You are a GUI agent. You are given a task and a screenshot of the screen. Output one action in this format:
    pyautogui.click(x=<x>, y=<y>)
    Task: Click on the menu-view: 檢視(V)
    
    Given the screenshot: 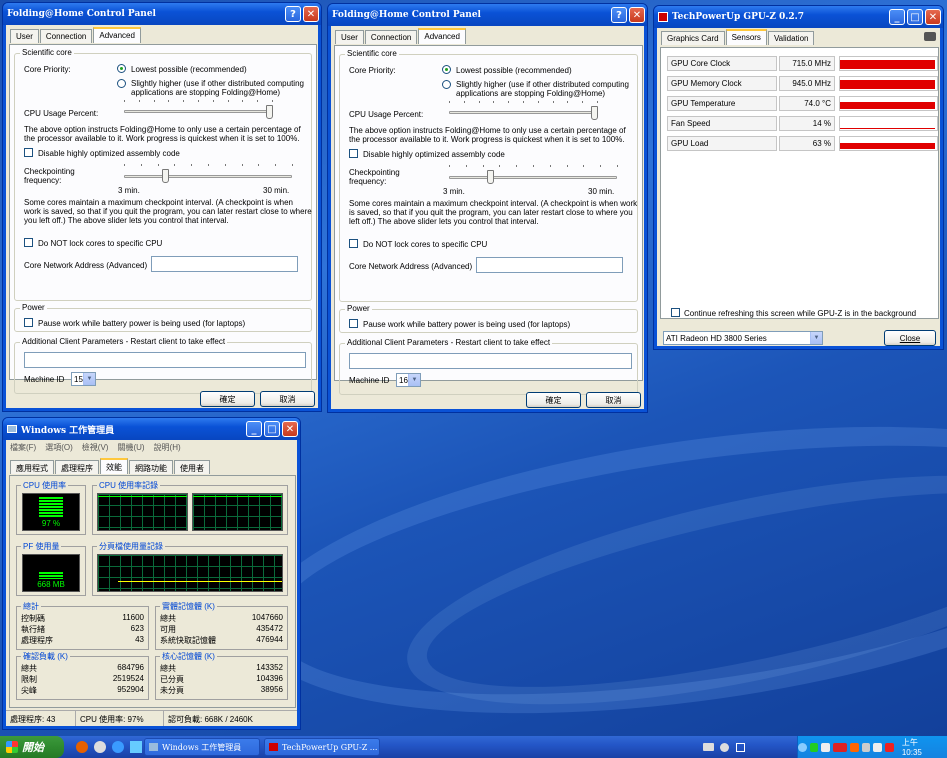 What is the action you would take?
    pyautogui.click(x=95, y=447)
    